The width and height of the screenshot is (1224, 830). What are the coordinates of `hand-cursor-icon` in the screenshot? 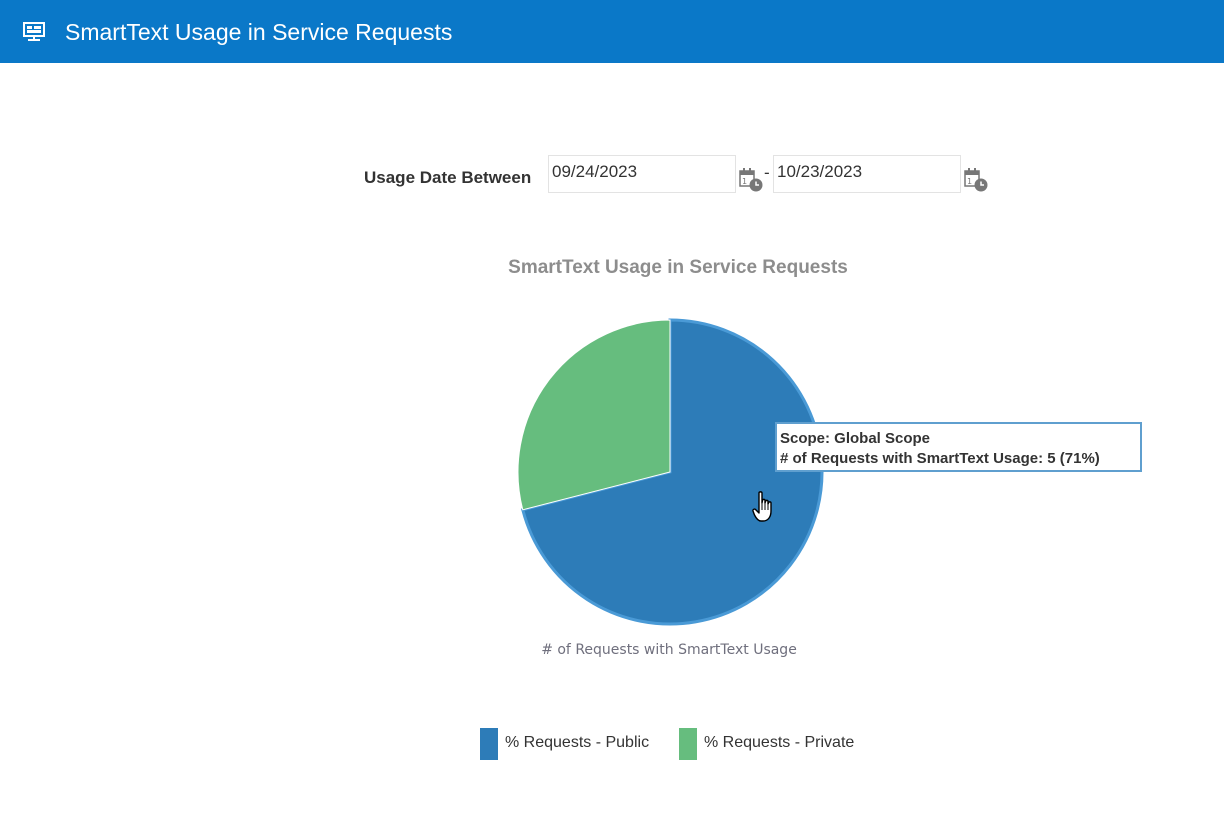 It's located at (762, 506).